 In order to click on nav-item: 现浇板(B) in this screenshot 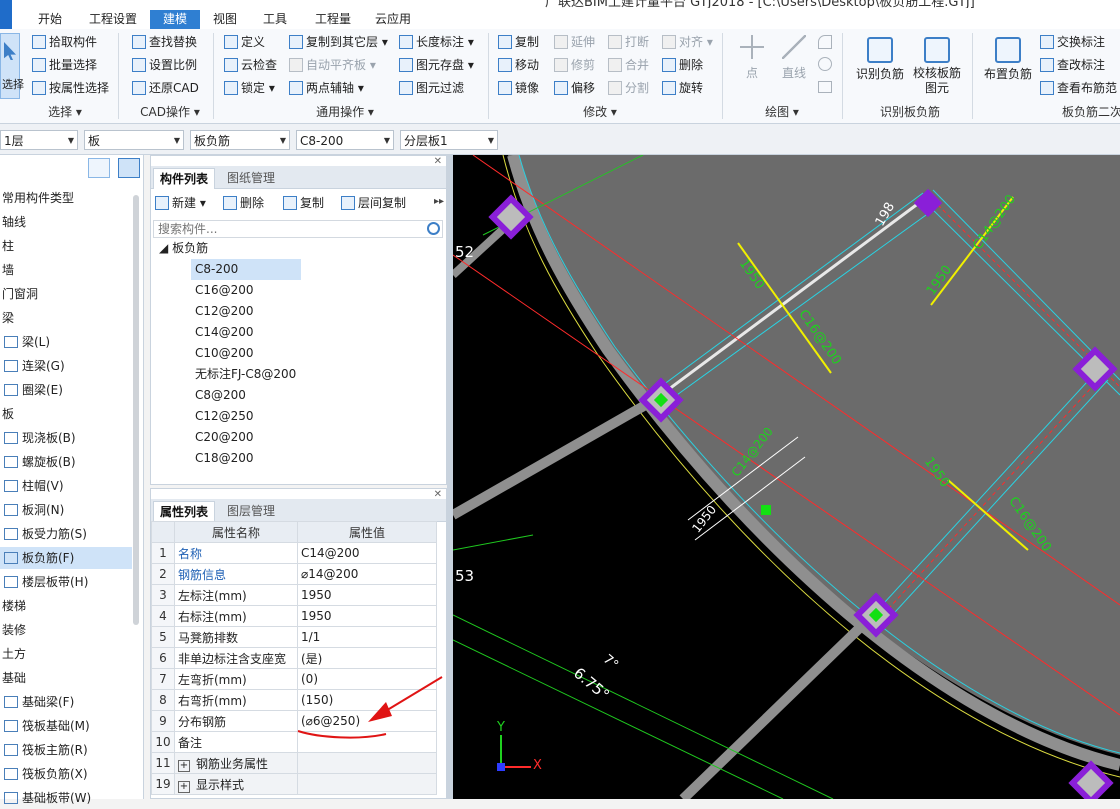, I will do `click(66, 438)`.